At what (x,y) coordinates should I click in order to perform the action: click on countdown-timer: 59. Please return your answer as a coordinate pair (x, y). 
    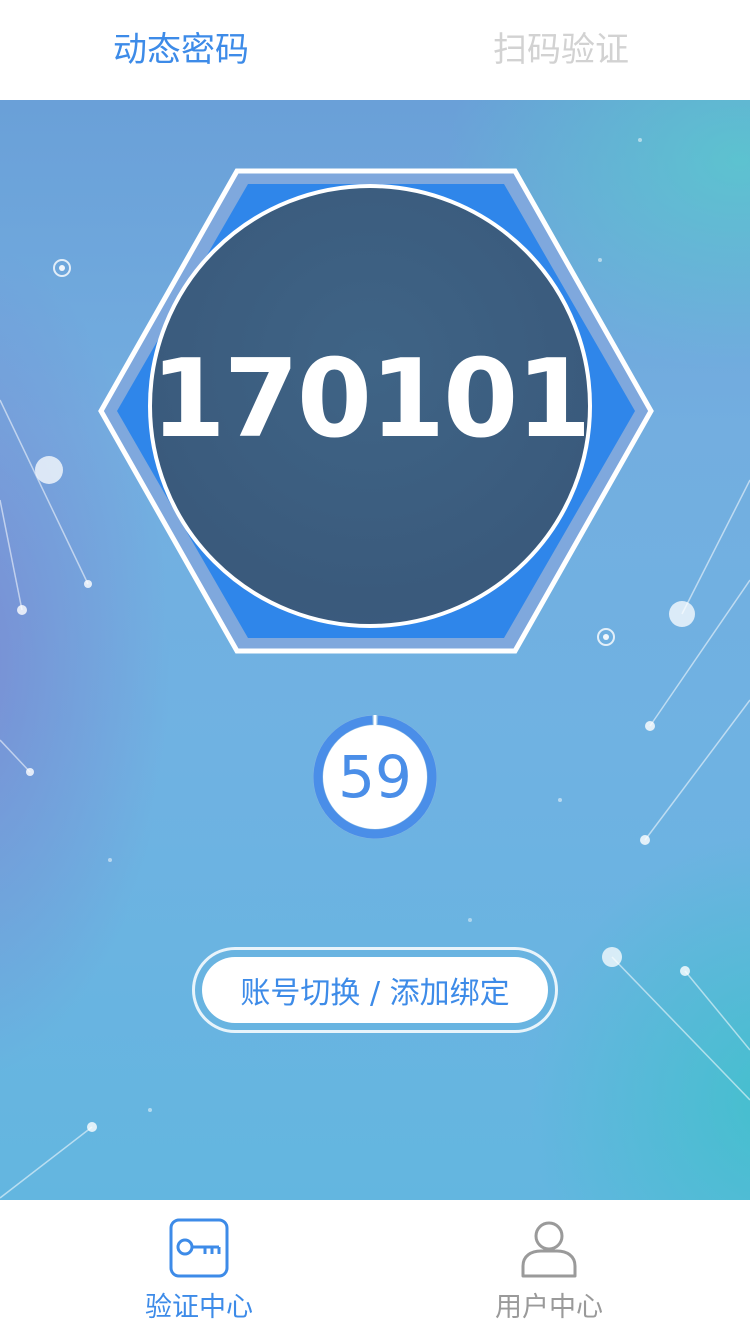
    Looking at the image, I should click on (375, 777).